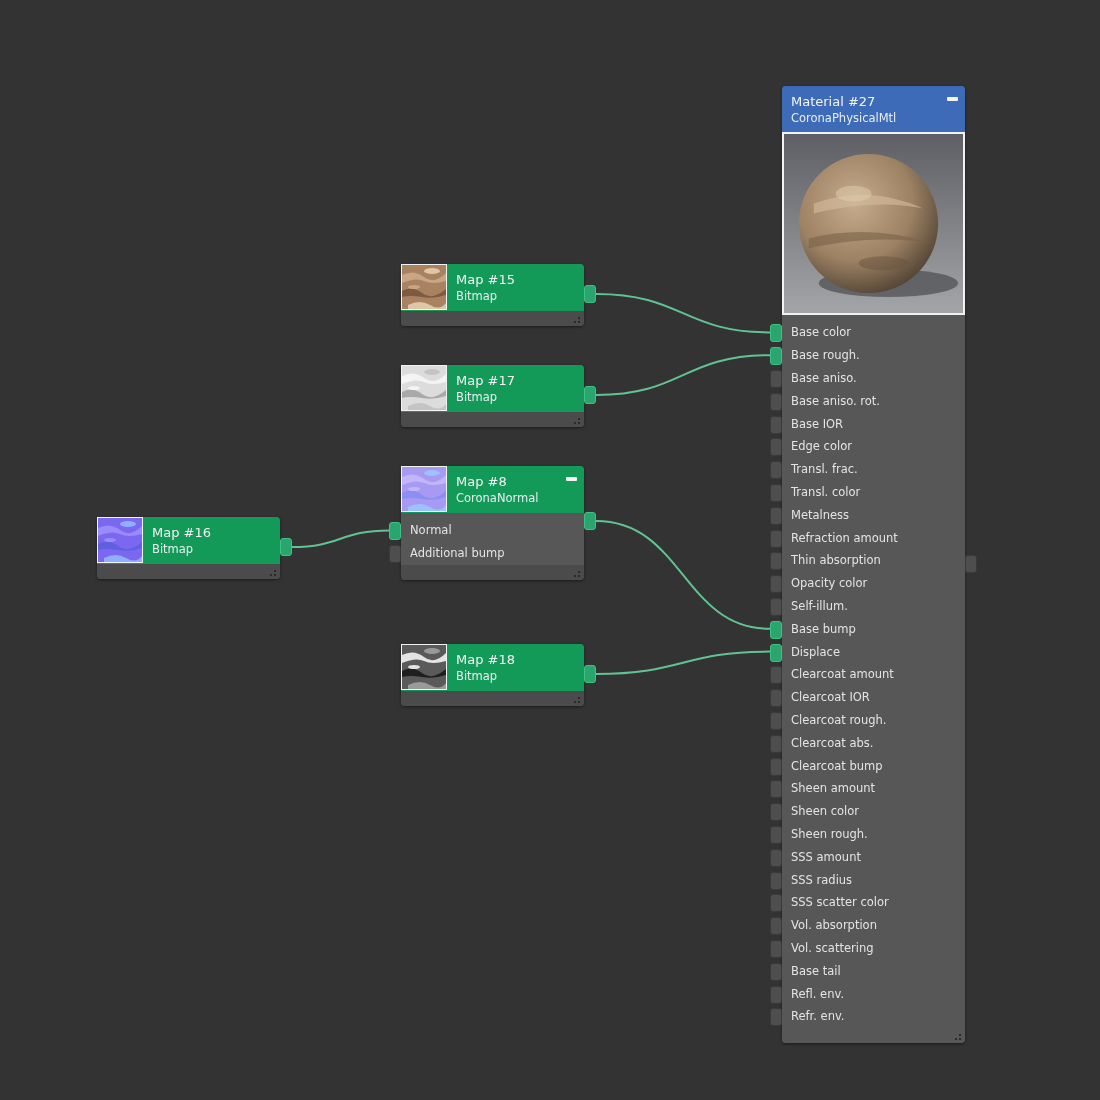 Image resolution: width=1100 pixels, height=1100 pixels. What do you see at coordinates (840, 902) in the screenshot?
I see `input-label: SSS scatter color` at bounding box center [840, 902].